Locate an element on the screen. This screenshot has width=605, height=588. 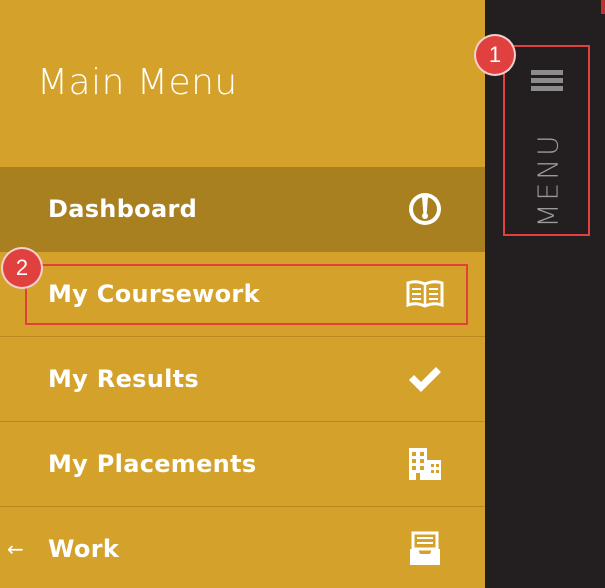
menu-item-dashboard: Dashboard is located at coordinates (242, 209).